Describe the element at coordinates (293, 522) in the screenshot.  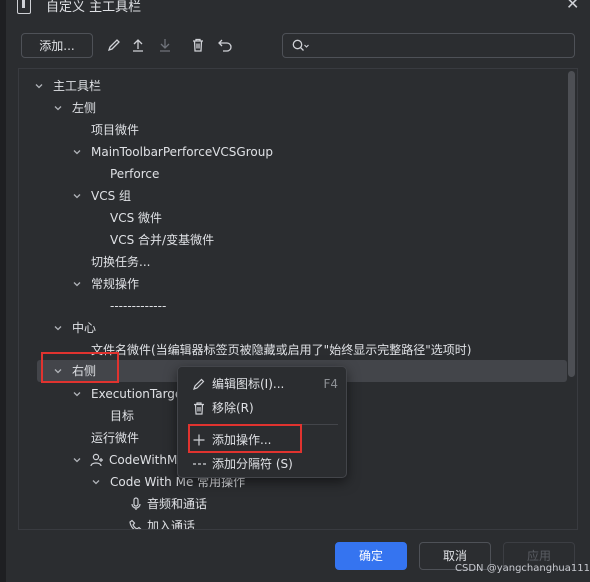
I see `tree-row-join-call: 加入通话` at that location.